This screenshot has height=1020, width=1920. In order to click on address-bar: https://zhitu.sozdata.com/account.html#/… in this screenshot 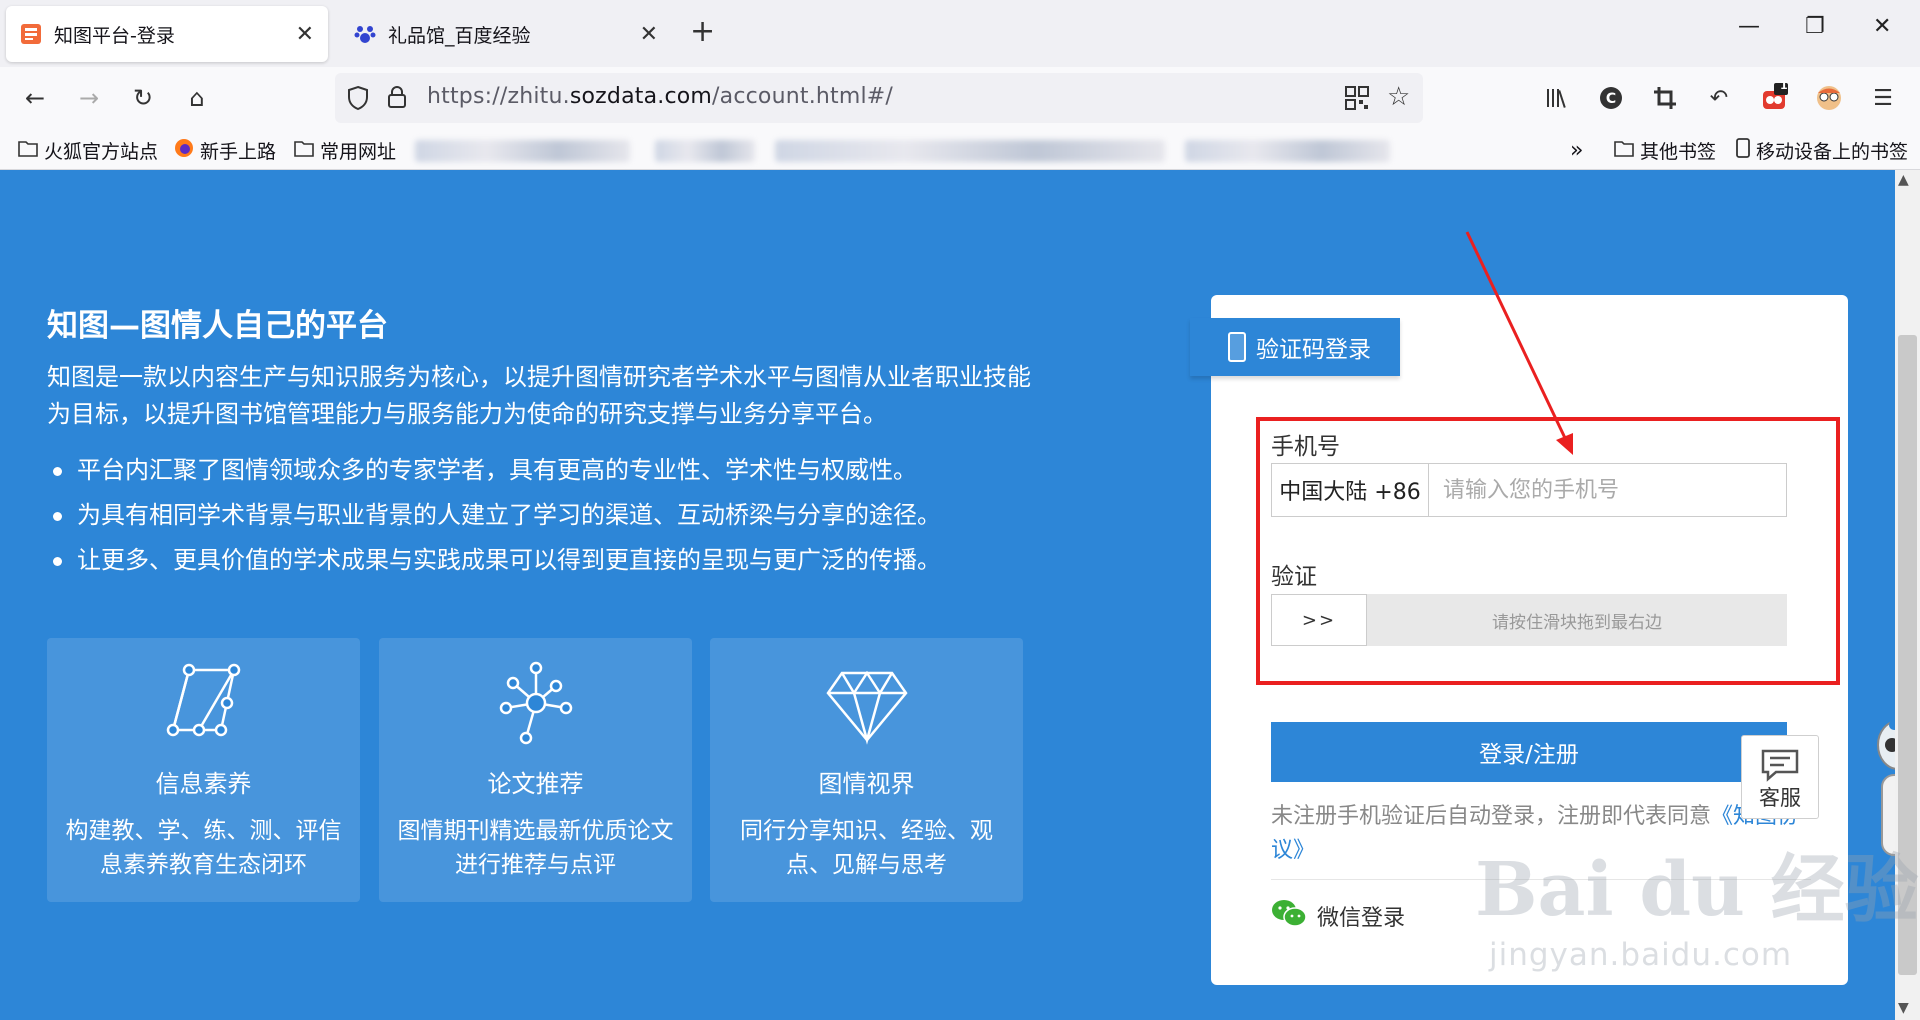, I will do `click(879, 98)`.